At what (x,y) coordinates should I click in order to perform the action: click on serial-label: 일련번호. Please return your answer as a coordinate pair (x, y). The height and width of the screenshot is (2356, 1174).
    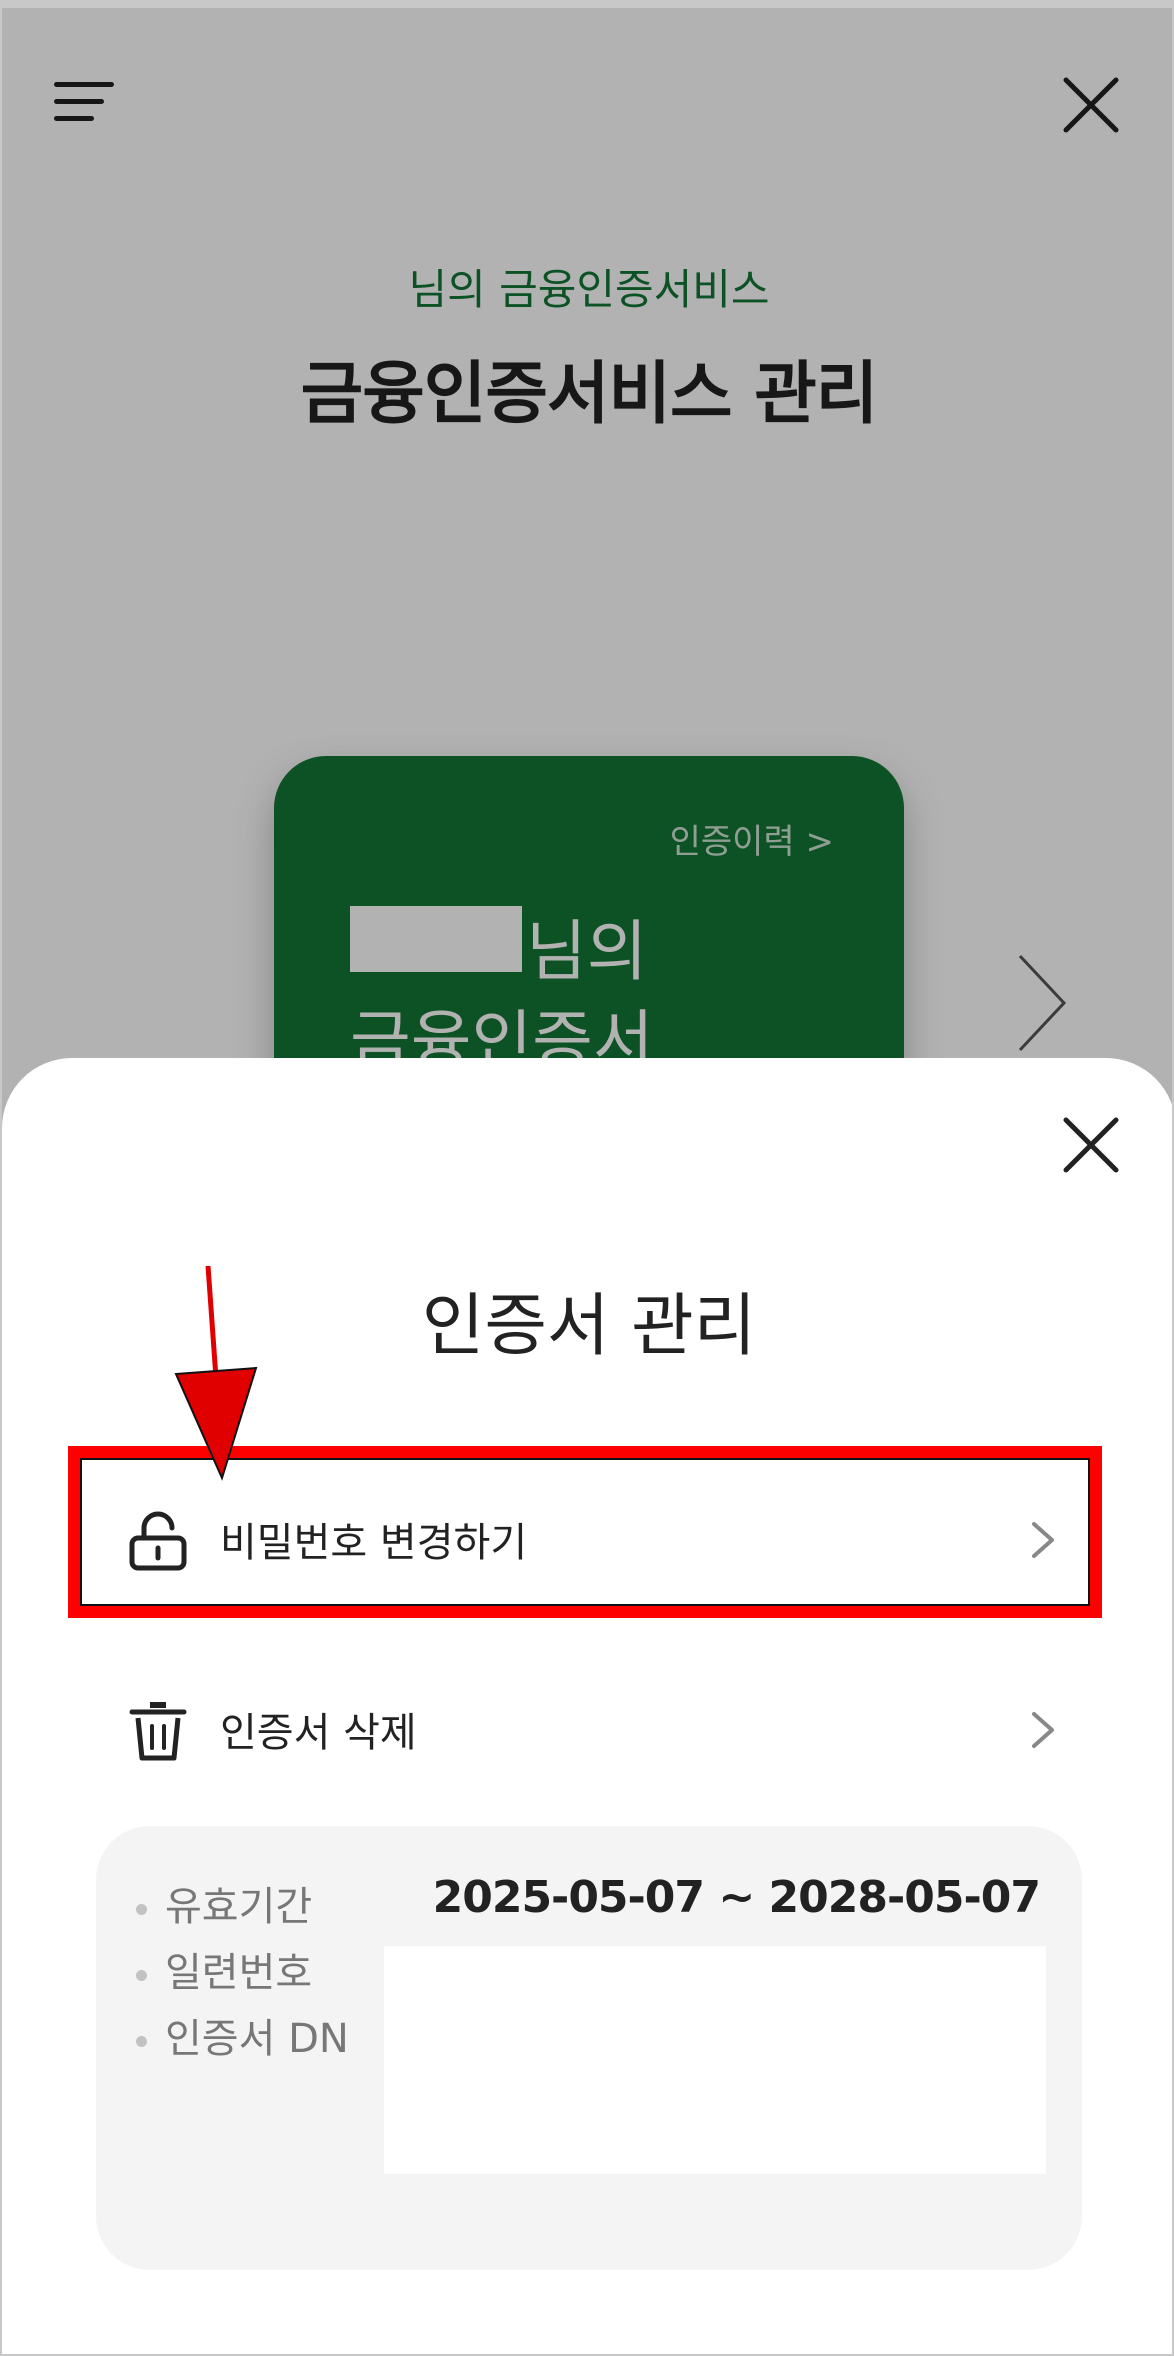
    Looking at the image, I should click on (224, 1969).